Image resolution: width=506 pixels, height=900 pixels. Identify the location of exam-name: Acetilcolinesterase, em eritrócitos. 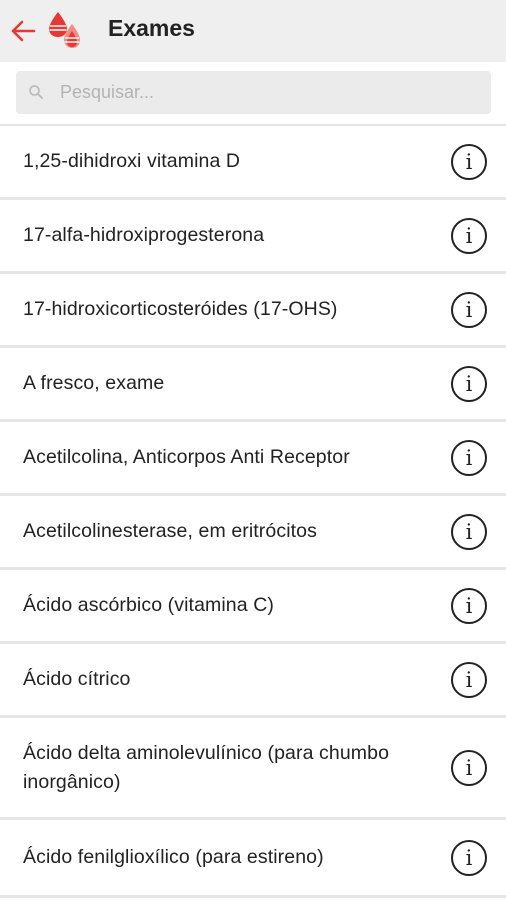
(170, 531).